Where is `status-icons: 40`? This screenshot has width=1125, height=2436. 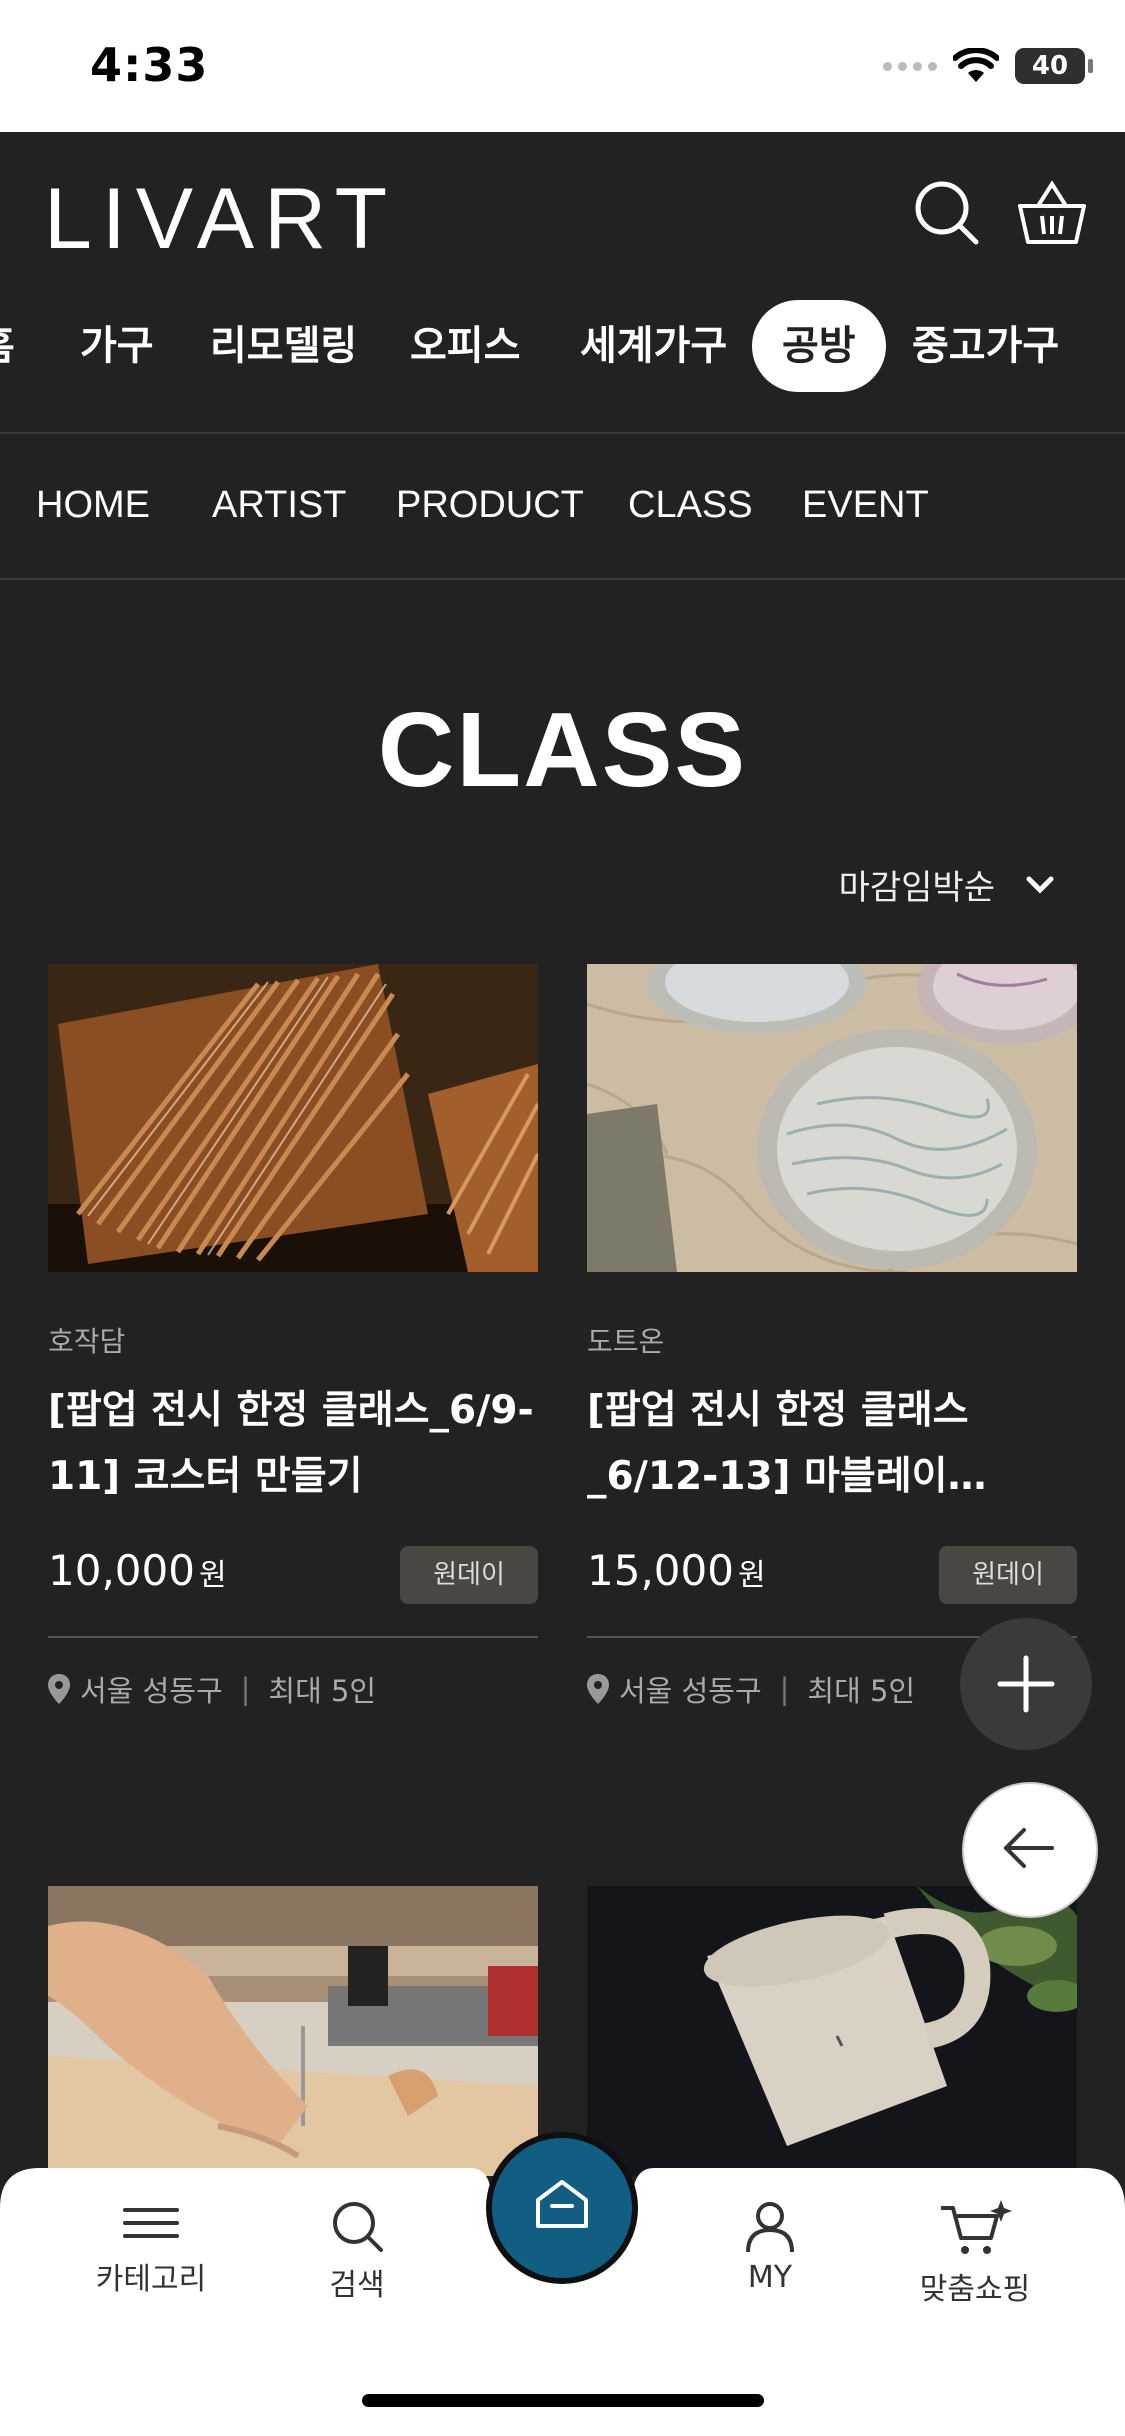 status-icons: 40 is located at coordinates (988, 66).